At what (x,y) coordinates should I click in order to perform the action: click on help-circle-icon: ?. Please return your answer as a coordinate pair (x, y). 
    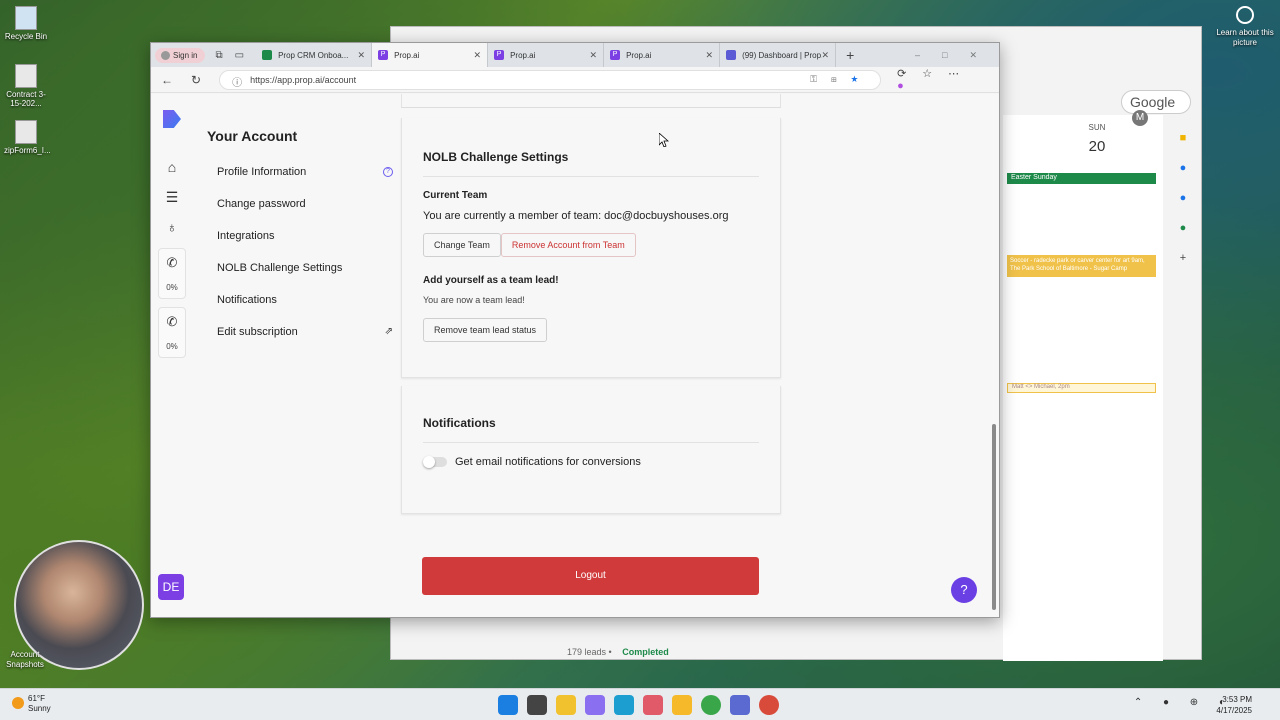
    Looking at the image, I should click on (388, 172).